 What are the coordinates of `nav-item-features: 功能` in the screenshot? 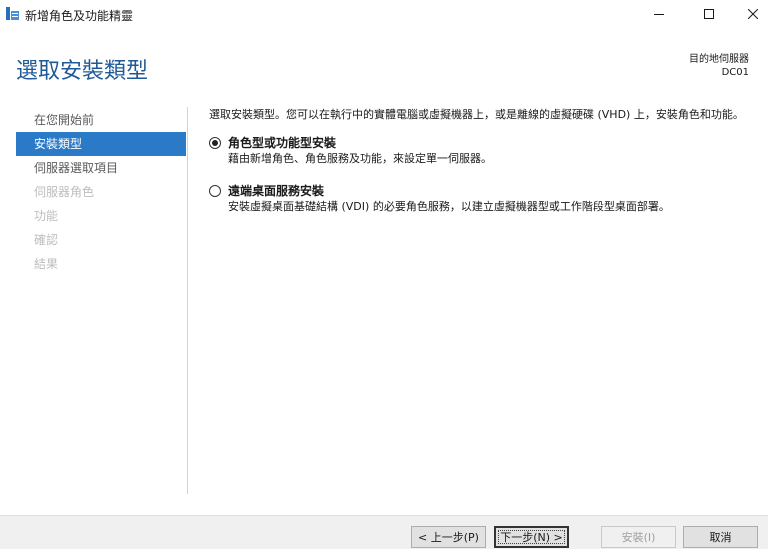 It's located at (46, 216).